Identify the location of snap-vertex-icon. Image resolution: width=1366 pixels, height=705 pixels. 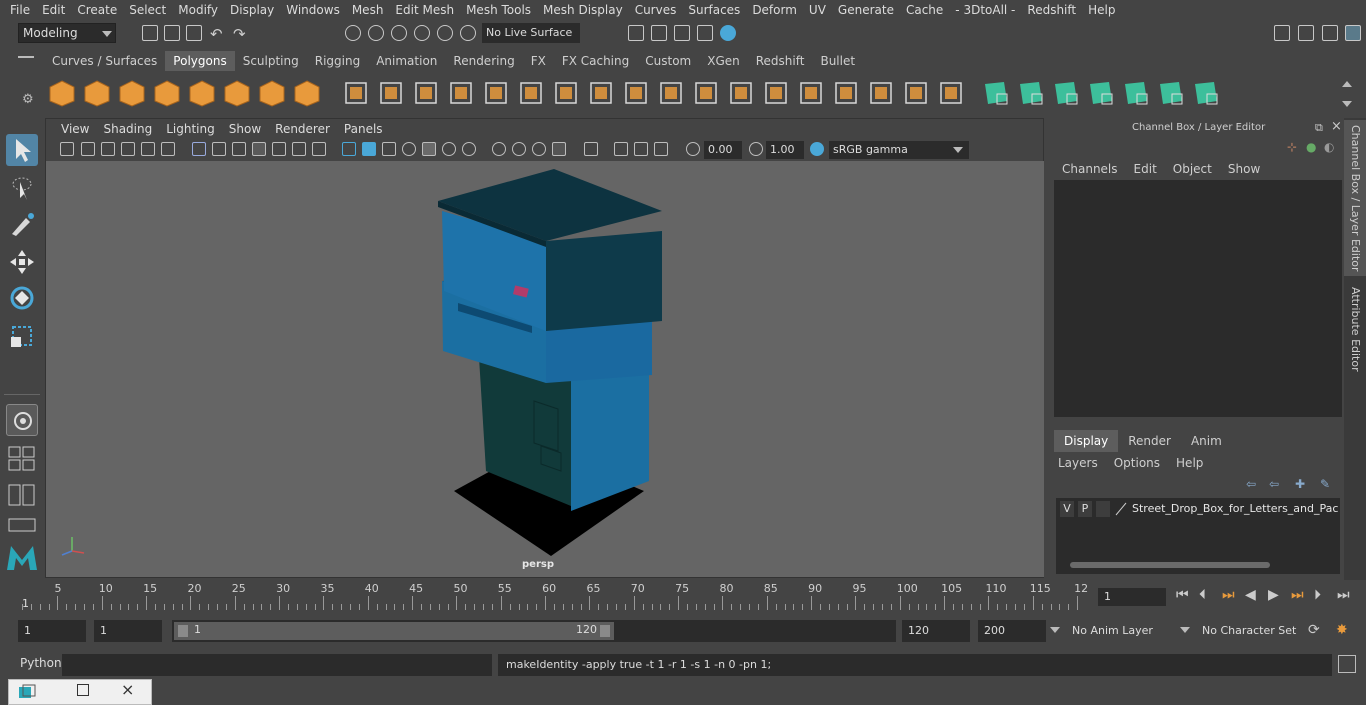
(468, 33).